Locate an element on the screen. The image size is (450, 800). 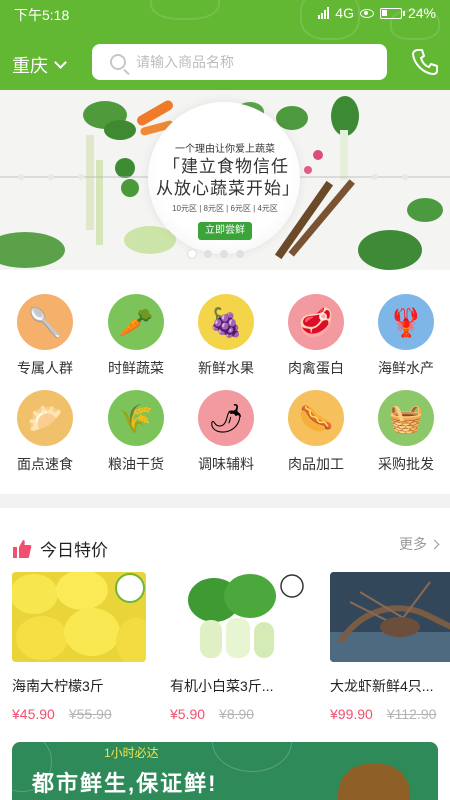
seafood-icon: 🦞 is located at coordinates (406, 322).